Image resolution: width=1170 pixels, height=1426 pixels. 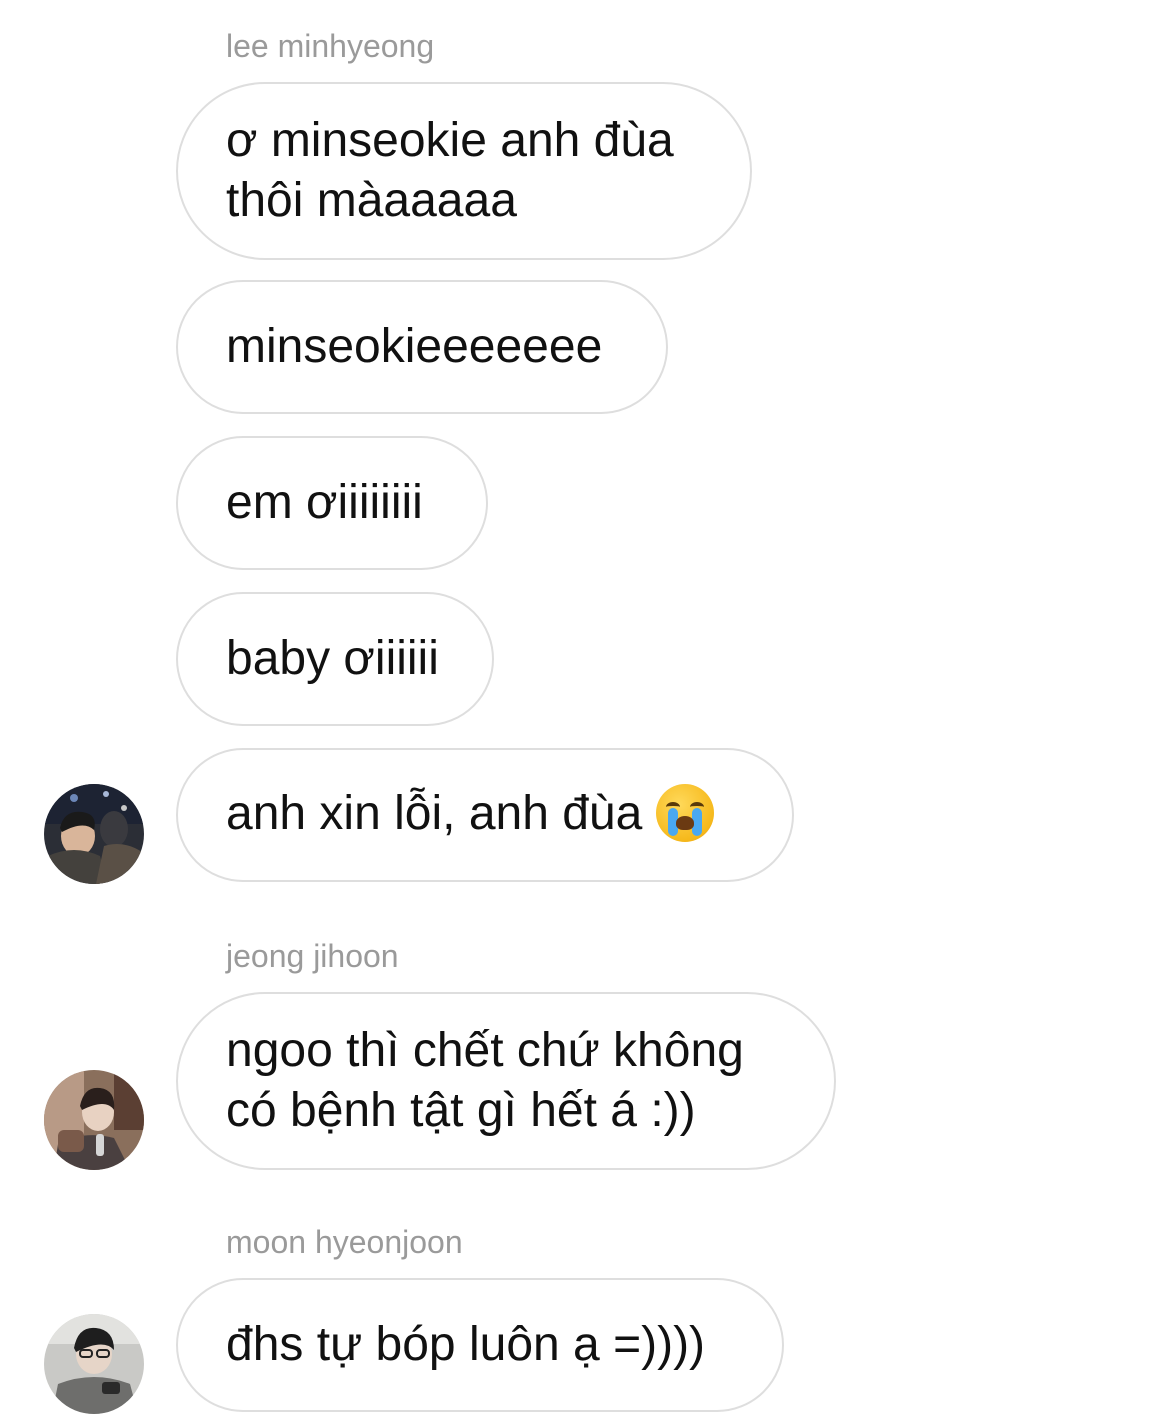 I want to click on message-line: ơ minseokie anh đùa, so click(x=450, y=140).